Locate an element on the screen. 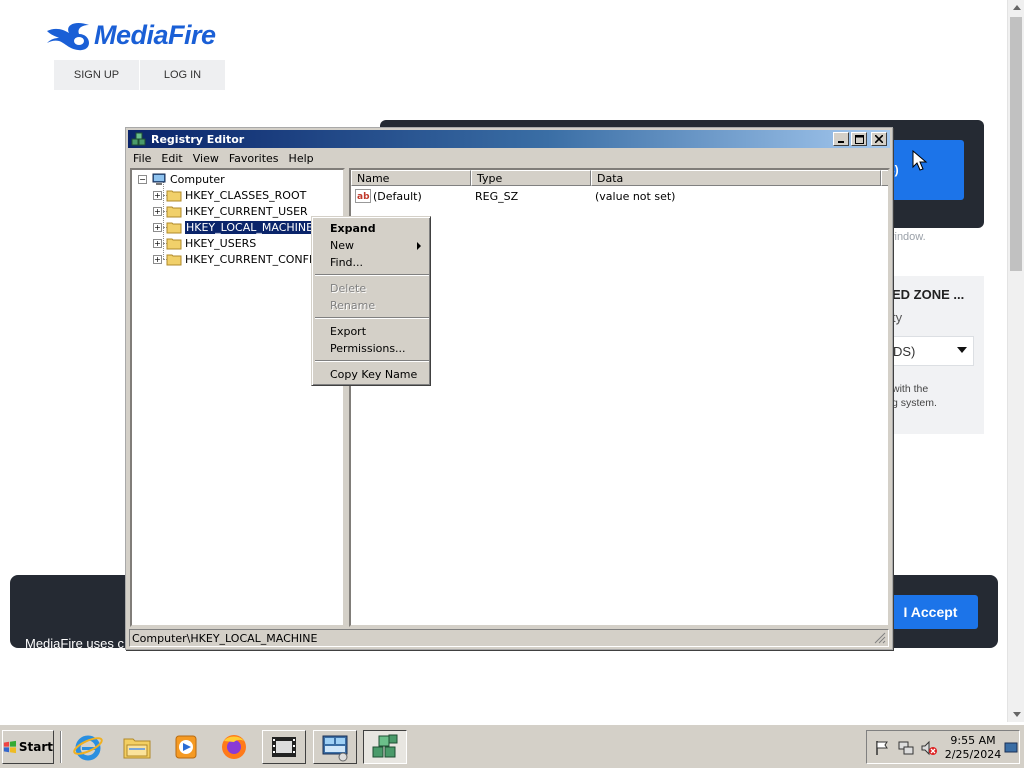 This screenshot has width=1024, height=768. media-player-icon is located at coordinates (186, 747).